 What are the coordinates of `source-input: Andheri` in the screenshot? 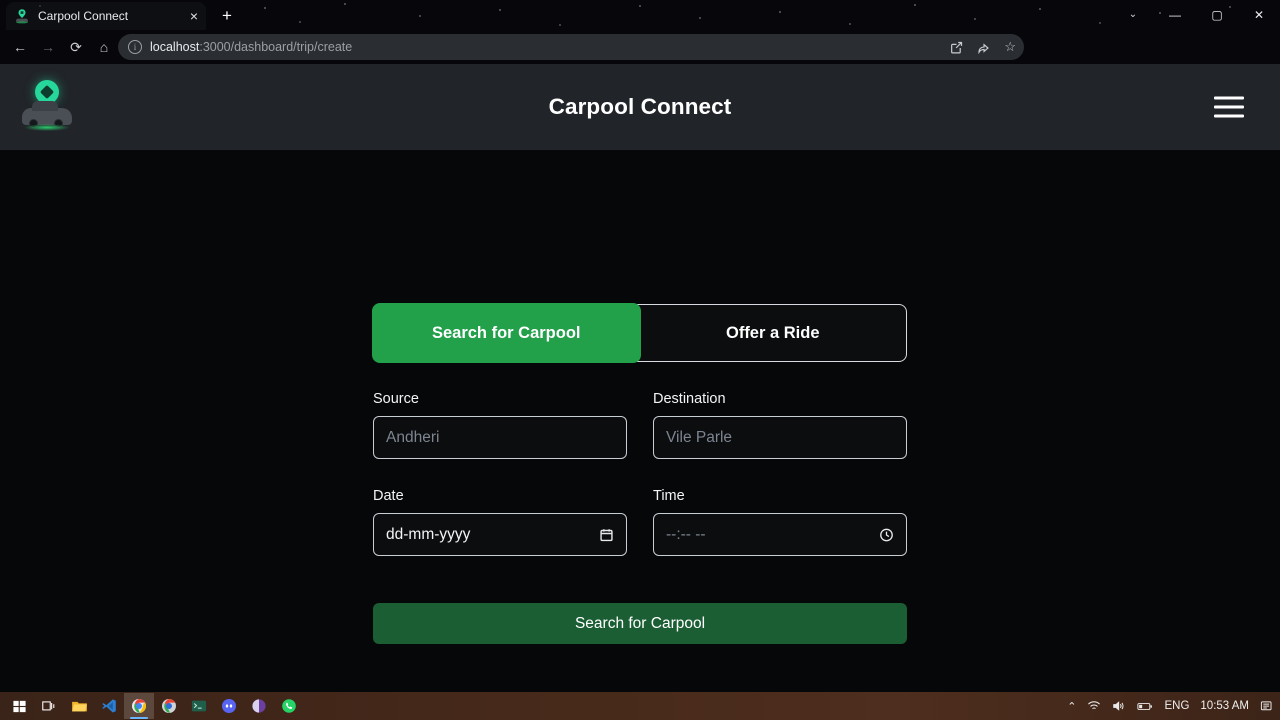 It's located at (500, 437).